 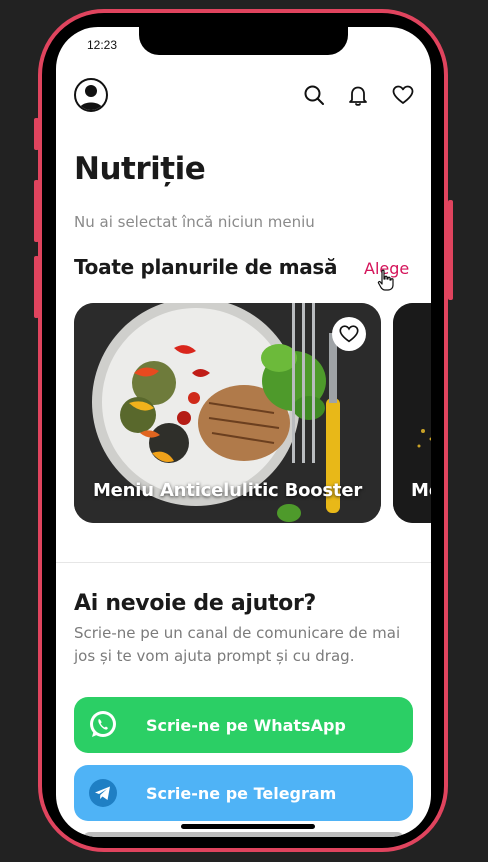 What do you see at coordinates (194, 222) in the screenshot?
I see `no-menu-selected-text: Nu ai selectat încă niciun meniu` at bounding box center [194, 222].